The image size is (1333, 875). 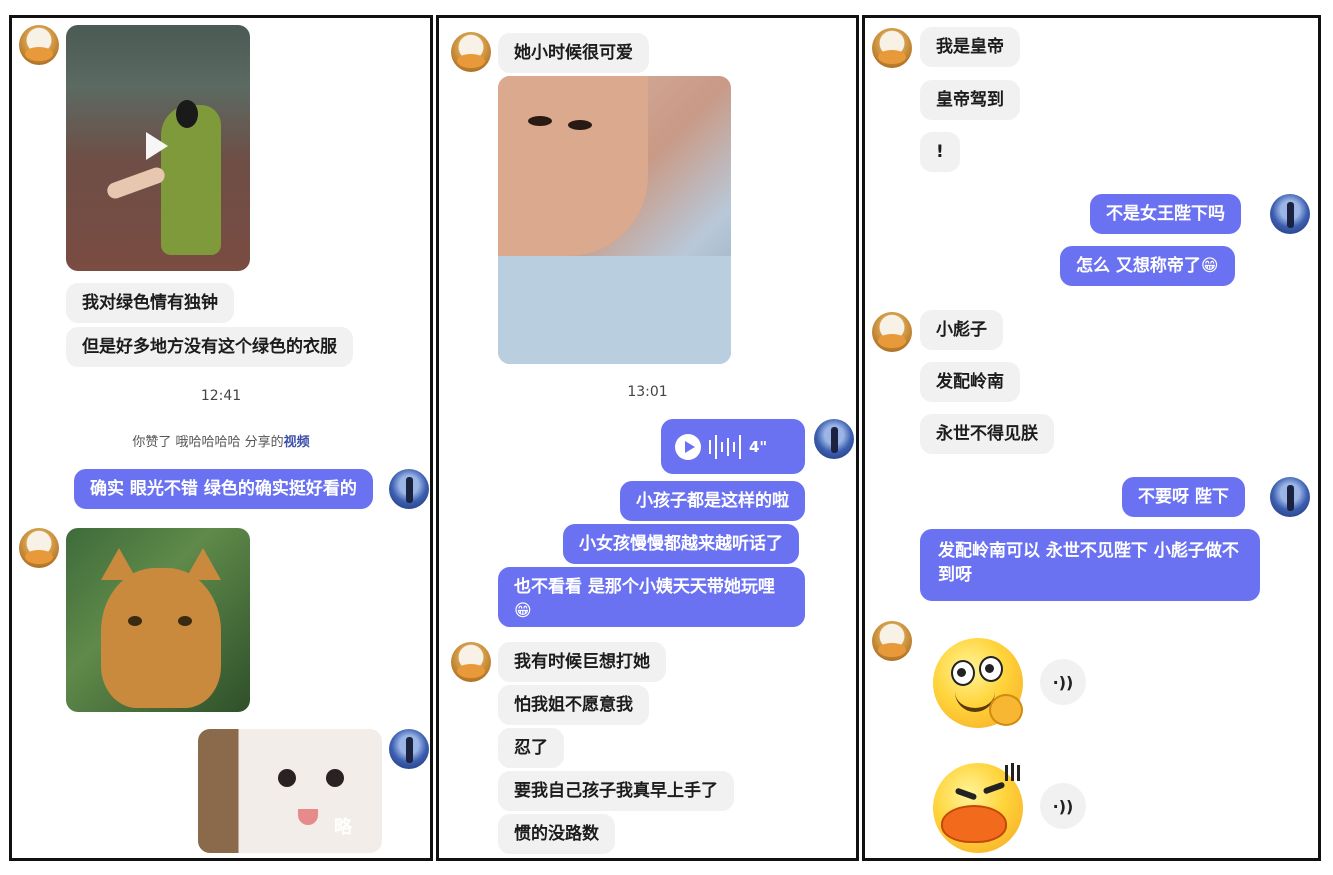 I want to click on message-bubble: !, so click(x=940, y=152).